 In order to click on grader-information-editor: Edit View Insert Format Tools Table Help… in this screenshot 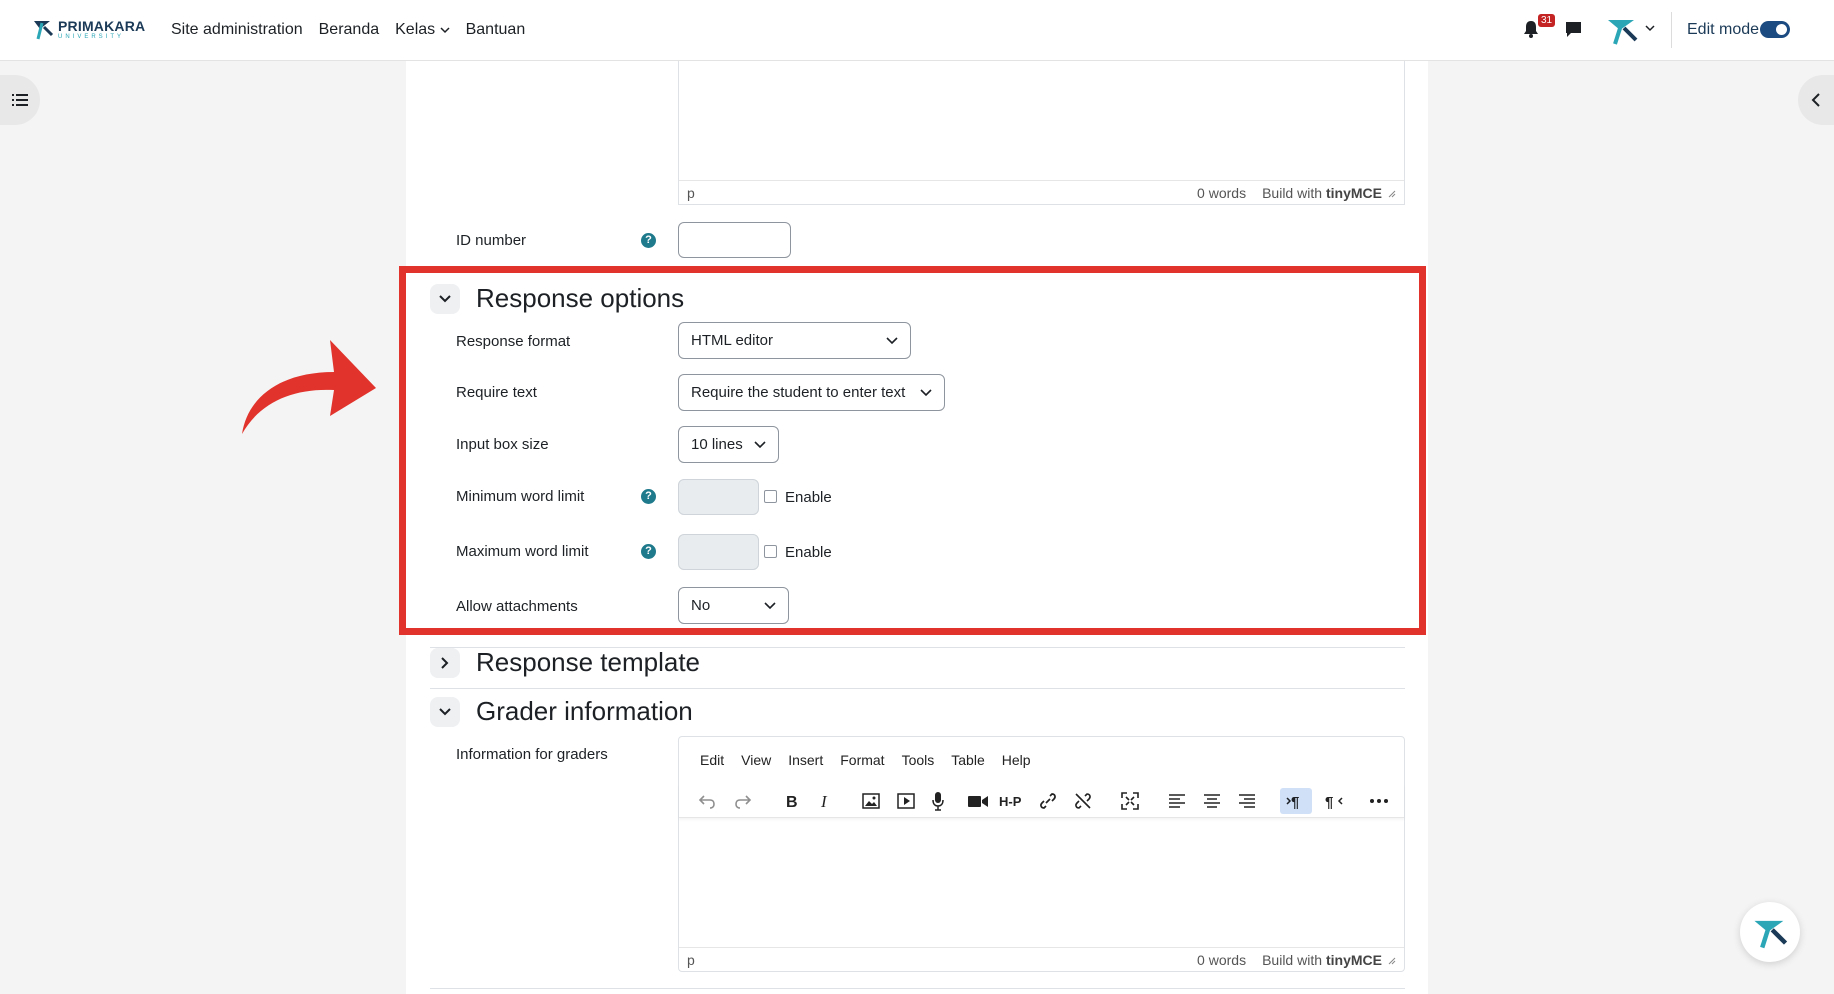, I will do `click(1041, 854)`.